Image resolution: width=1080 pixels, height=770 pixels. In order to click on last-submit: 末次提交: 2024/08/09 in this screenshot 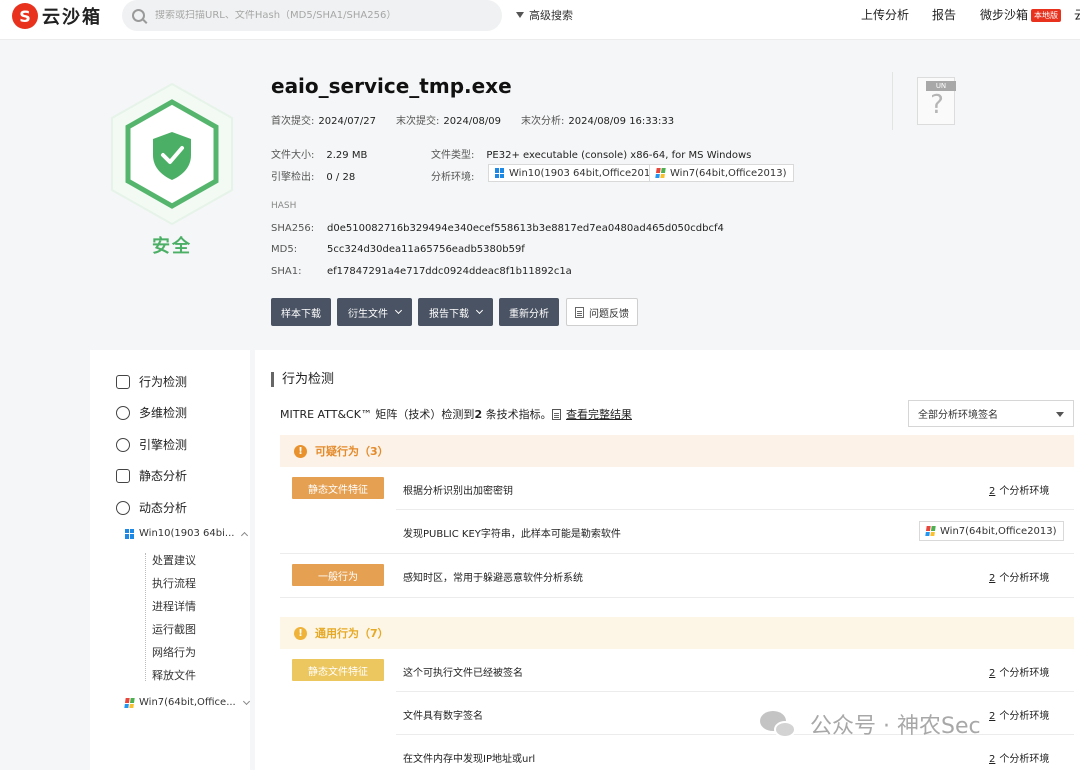, I will do `click(449, 121)`.